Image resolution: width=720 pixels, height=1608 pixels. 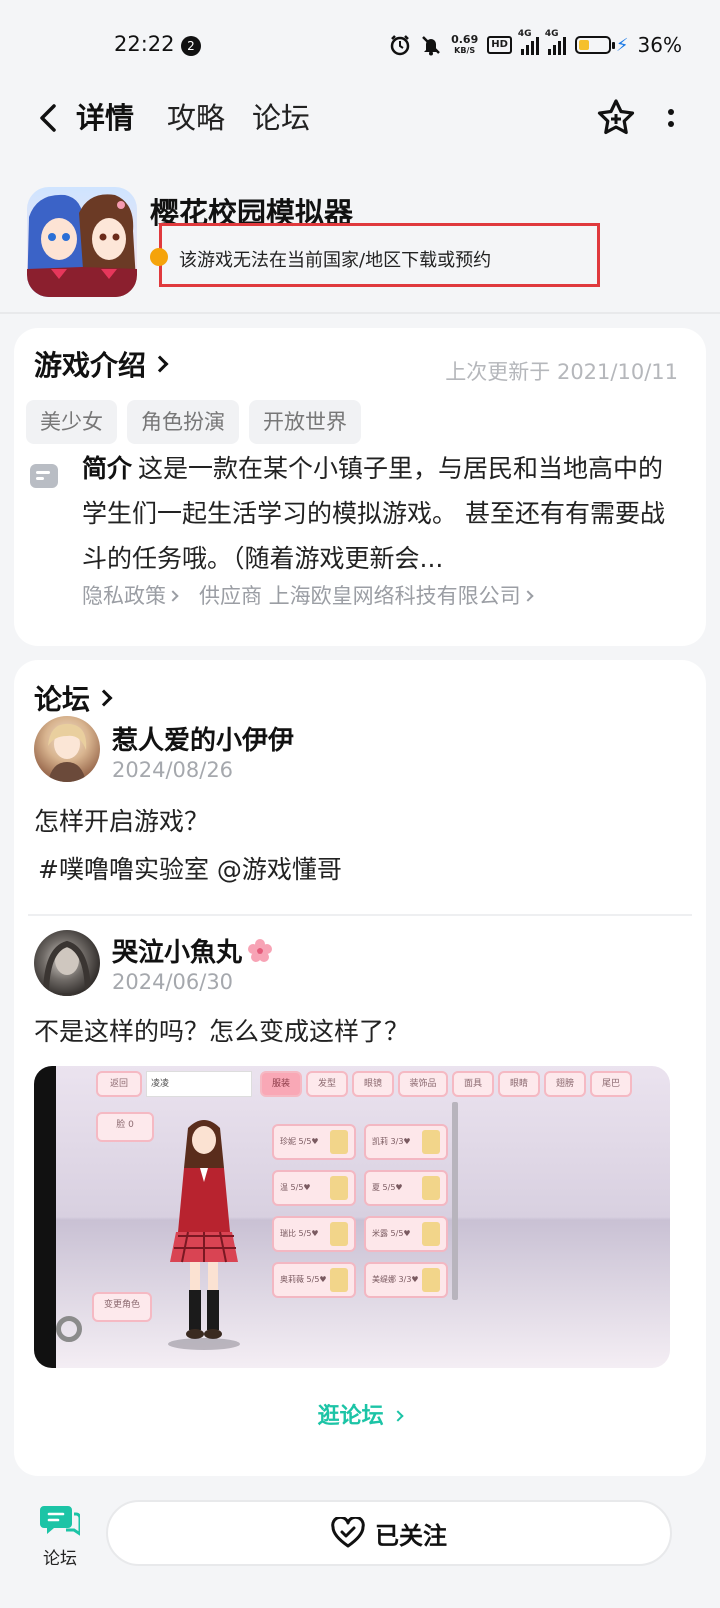 What do you see at coordinates (406, 1234) in the screenshot?
I see `game-item: 米露 5/5♥` at bounding box center [406, 1234].